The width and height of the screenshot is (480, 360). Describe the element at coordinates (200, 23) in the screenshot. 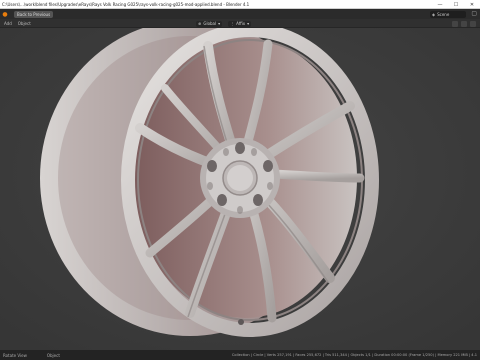

I see `orientation-icon: ⊕` at that location.